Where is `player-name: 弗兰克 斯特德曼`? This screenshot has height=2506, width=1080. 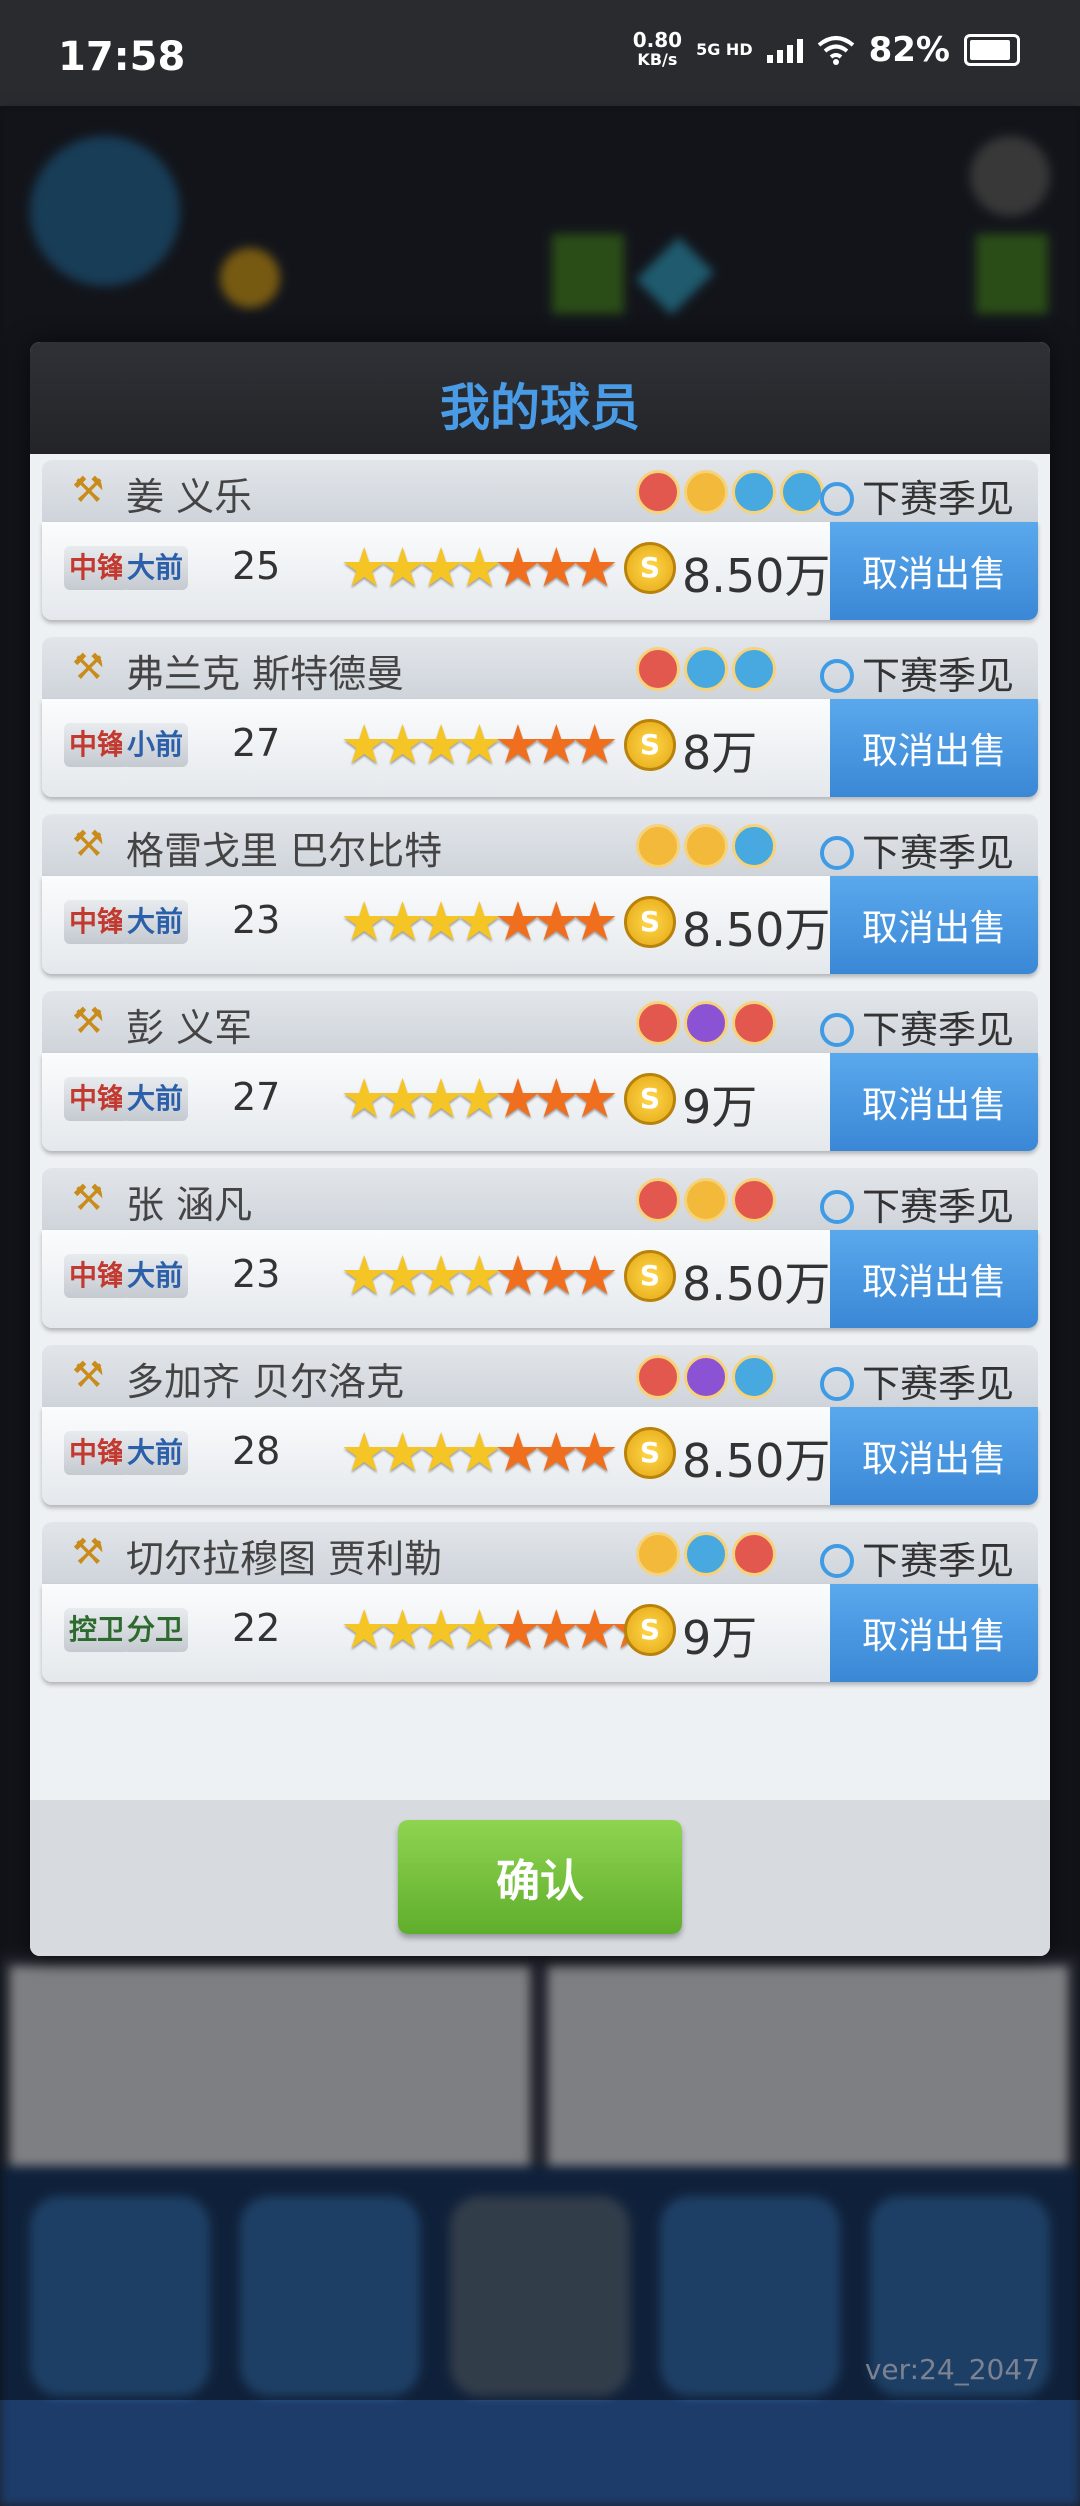 player-name: 弗兰克 斯特德曼 is located at coordinates (265, 674).